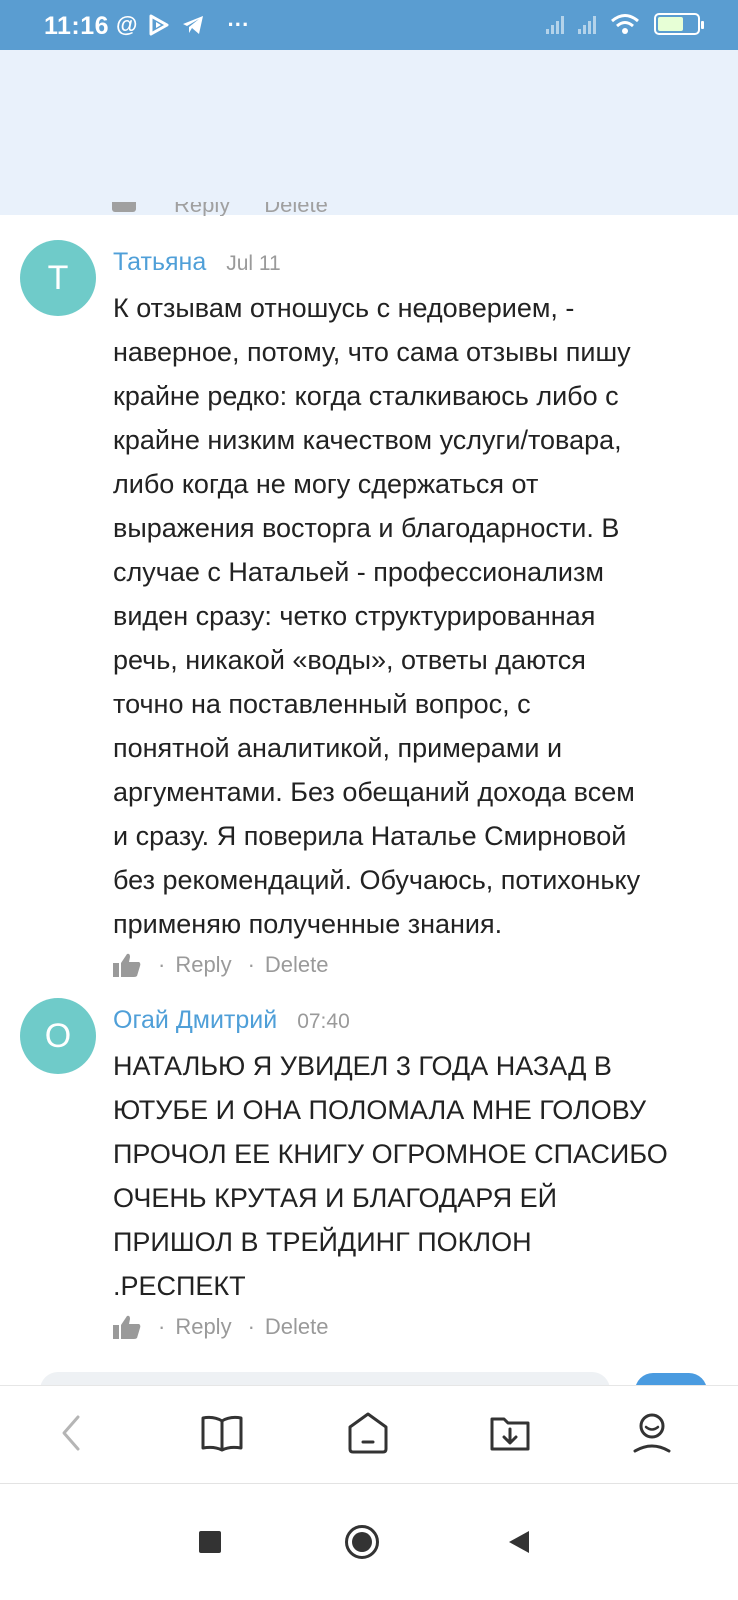 The height and width of the screenshot is (1600, 738). What do you see at coordinates (222, 1433) in the screenshot?
I see `book-icon` at bounding box center [222, 1433].